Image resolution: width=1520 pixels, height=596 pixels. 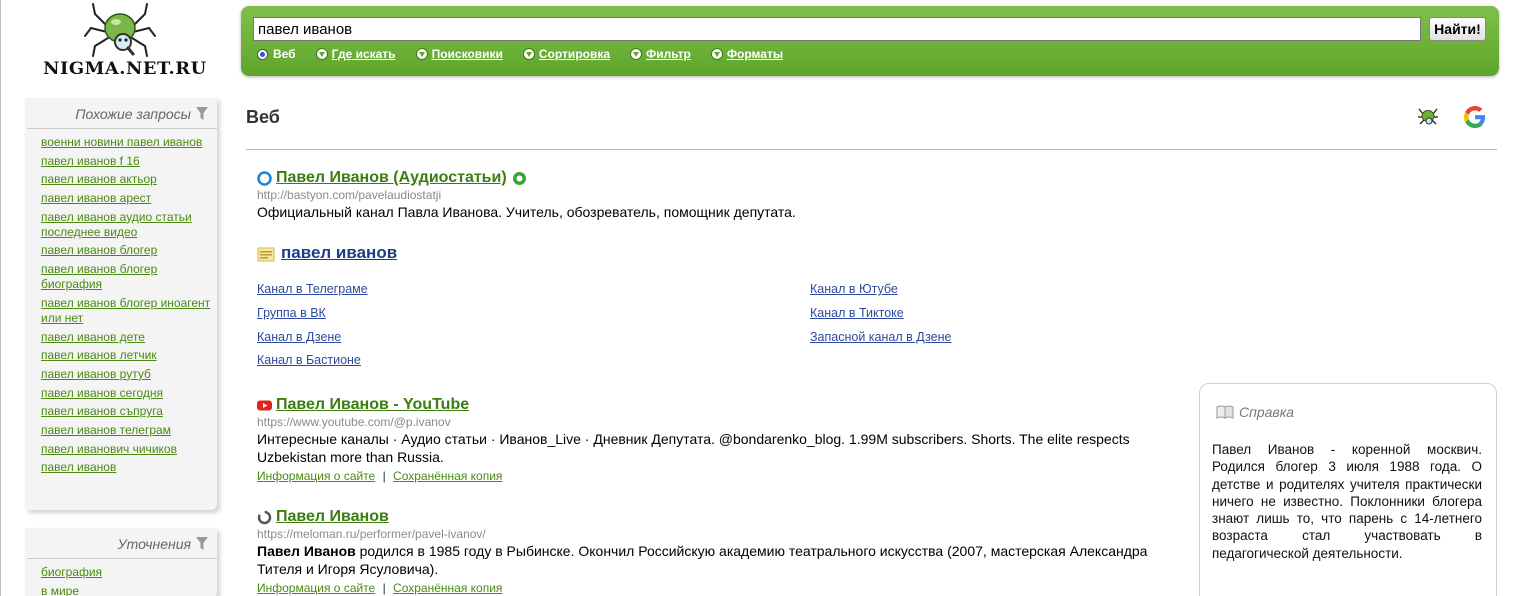 I want to click on list-item: павел иванов сегодня, so click(x=129, y=393).